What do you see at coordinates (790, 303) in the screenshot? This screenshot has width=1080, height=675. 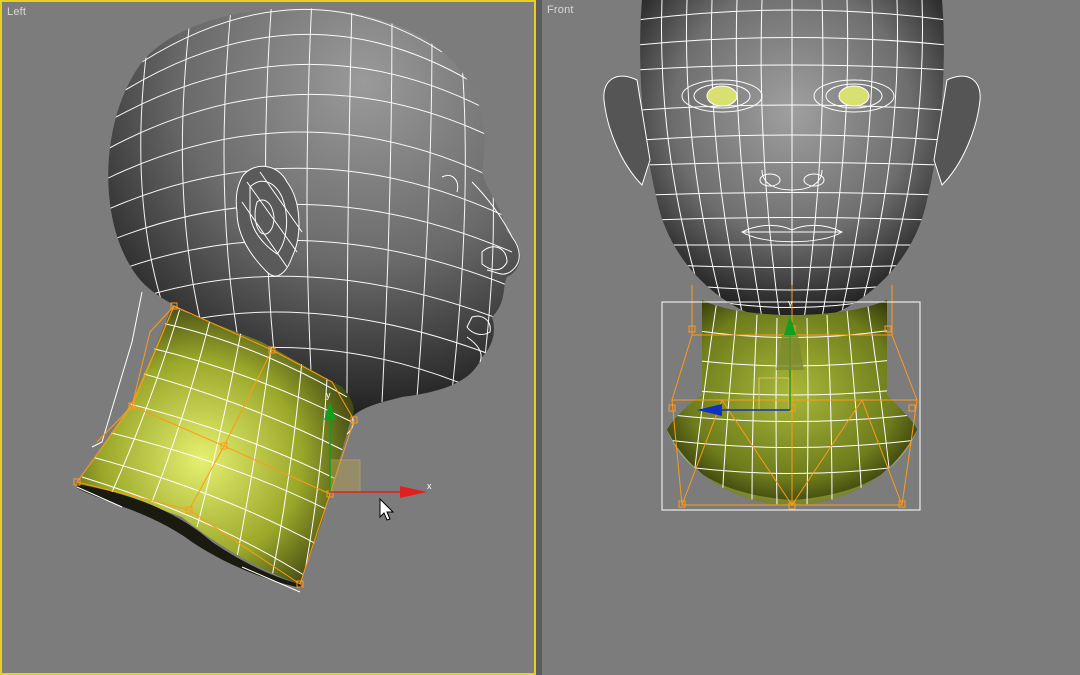 I see `y-axis-label-front: y` at bounding box center [790, 303].